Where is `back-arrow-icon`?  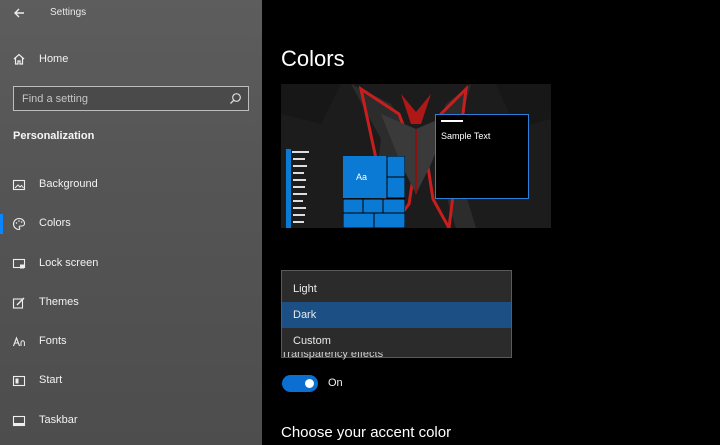
back-arrow-icon is located at coordinates (19, 13).